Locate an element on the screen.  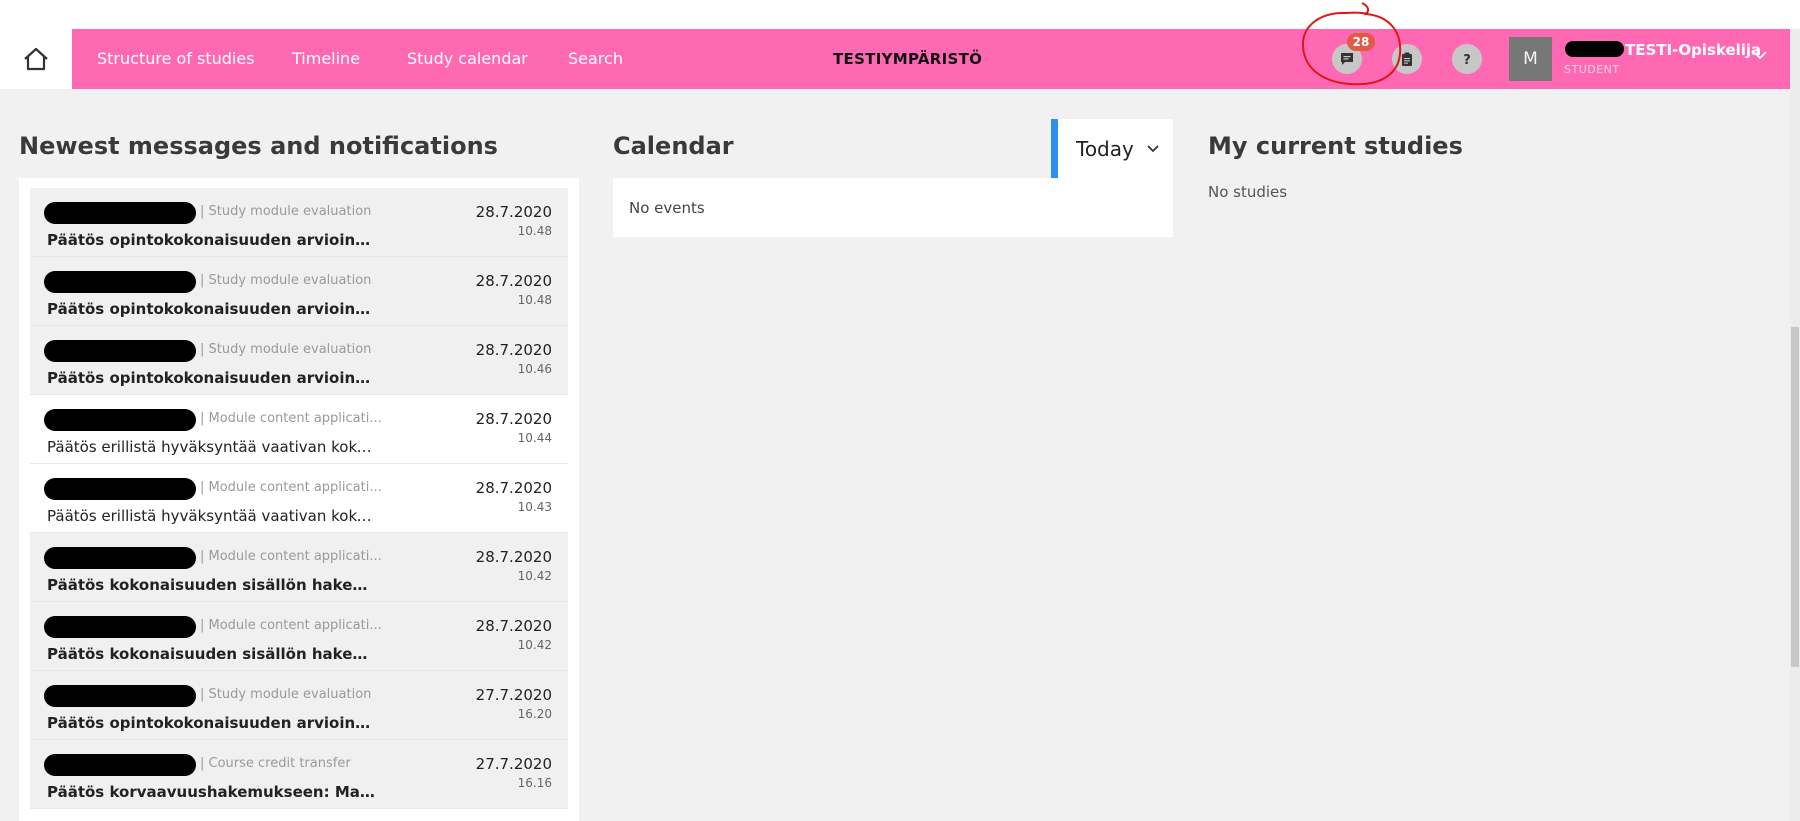
nav-link-structure-of-studies: Structure of studies is located at coordinates (176, 59).